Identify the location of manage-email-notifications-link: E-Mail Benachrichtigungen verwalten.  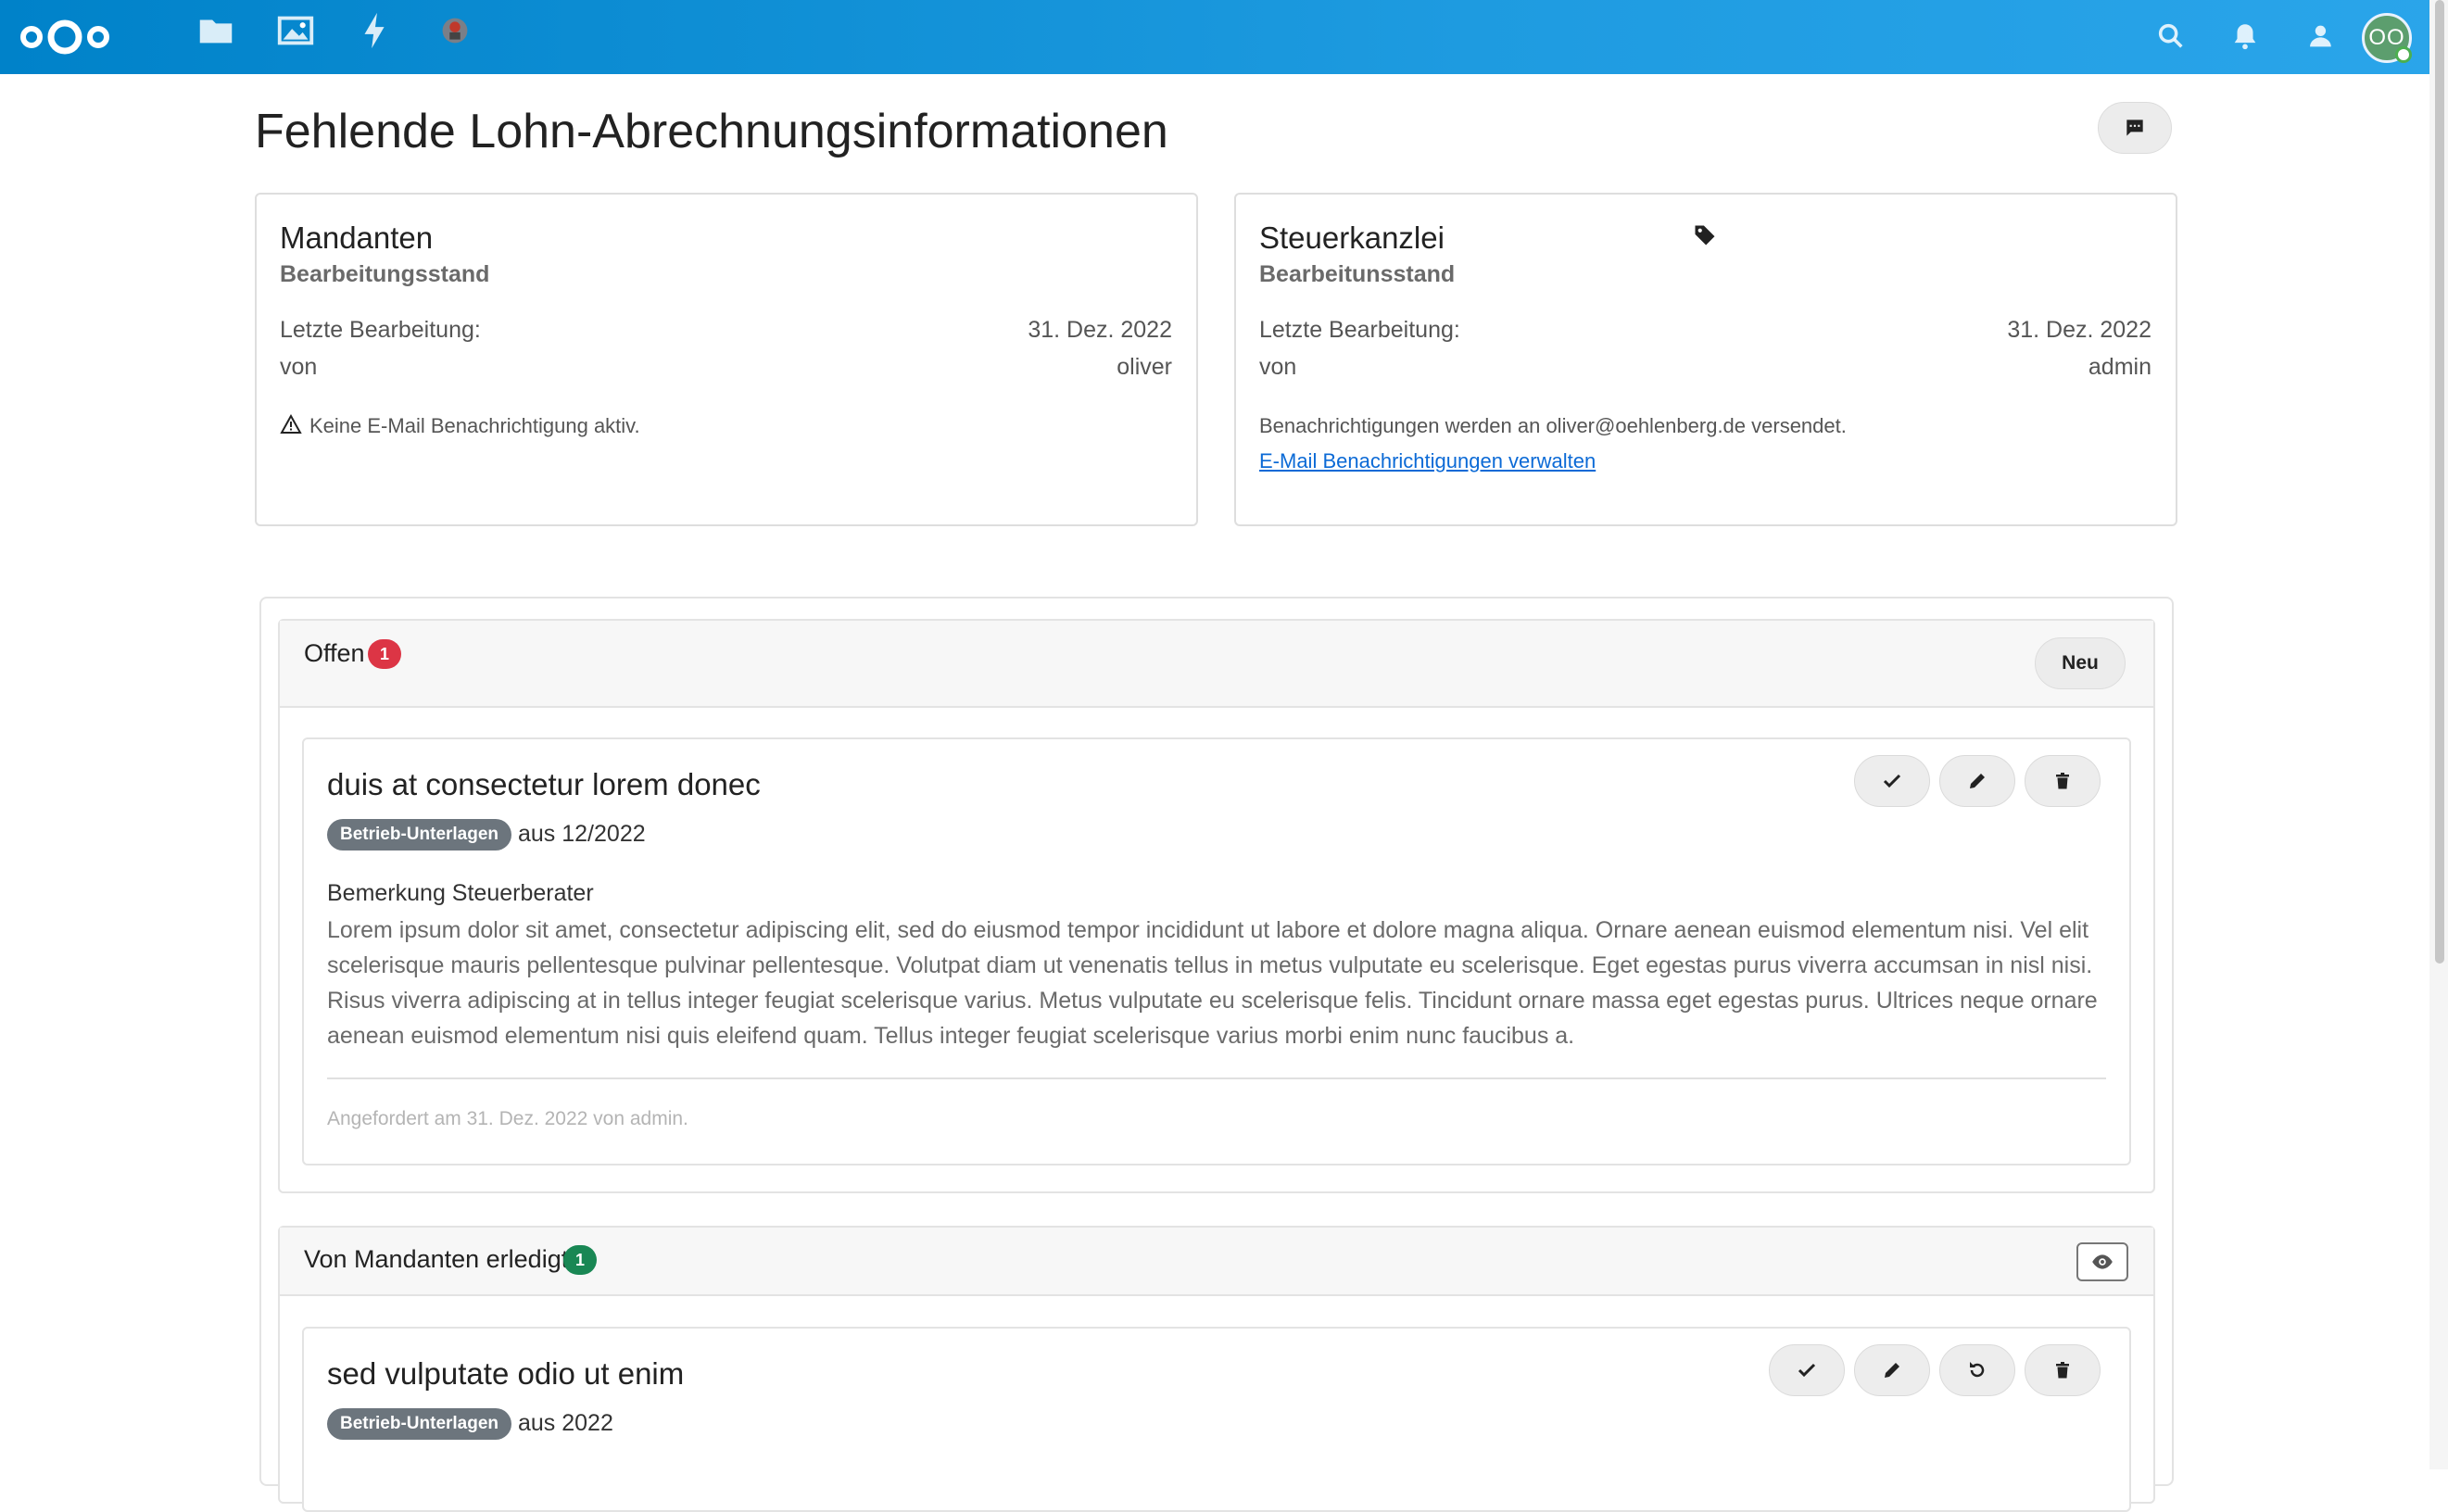
(1427, 461).